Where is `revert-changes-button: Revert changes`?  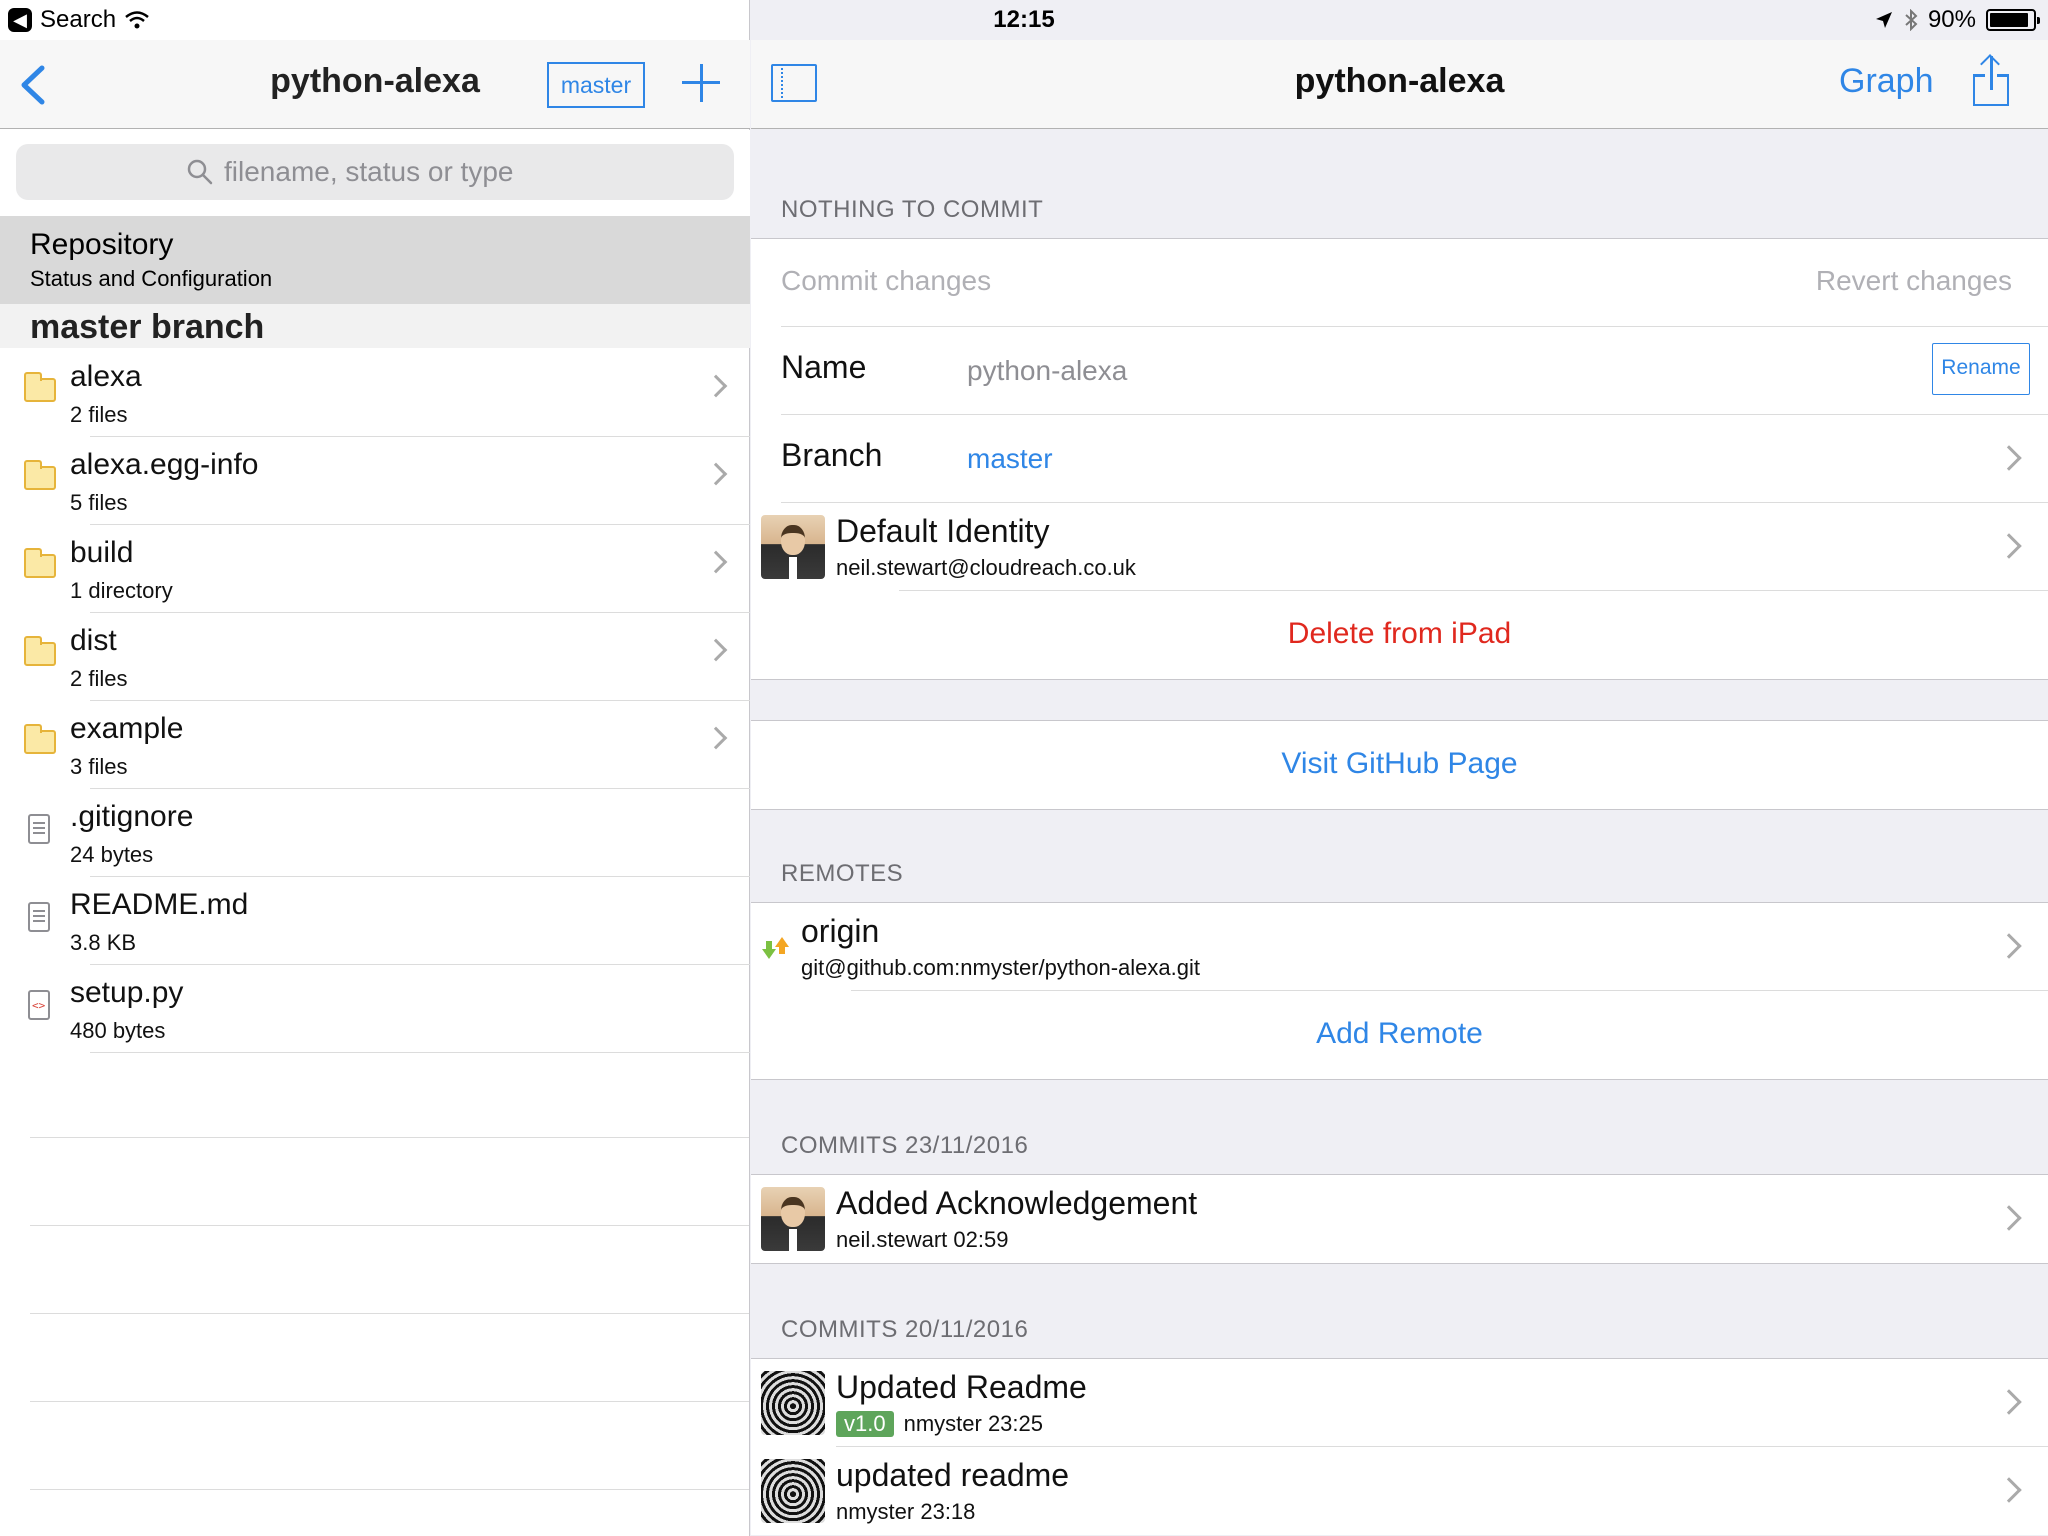 revert-changes-button: Revert changes is located at coordinates (1914, 281).